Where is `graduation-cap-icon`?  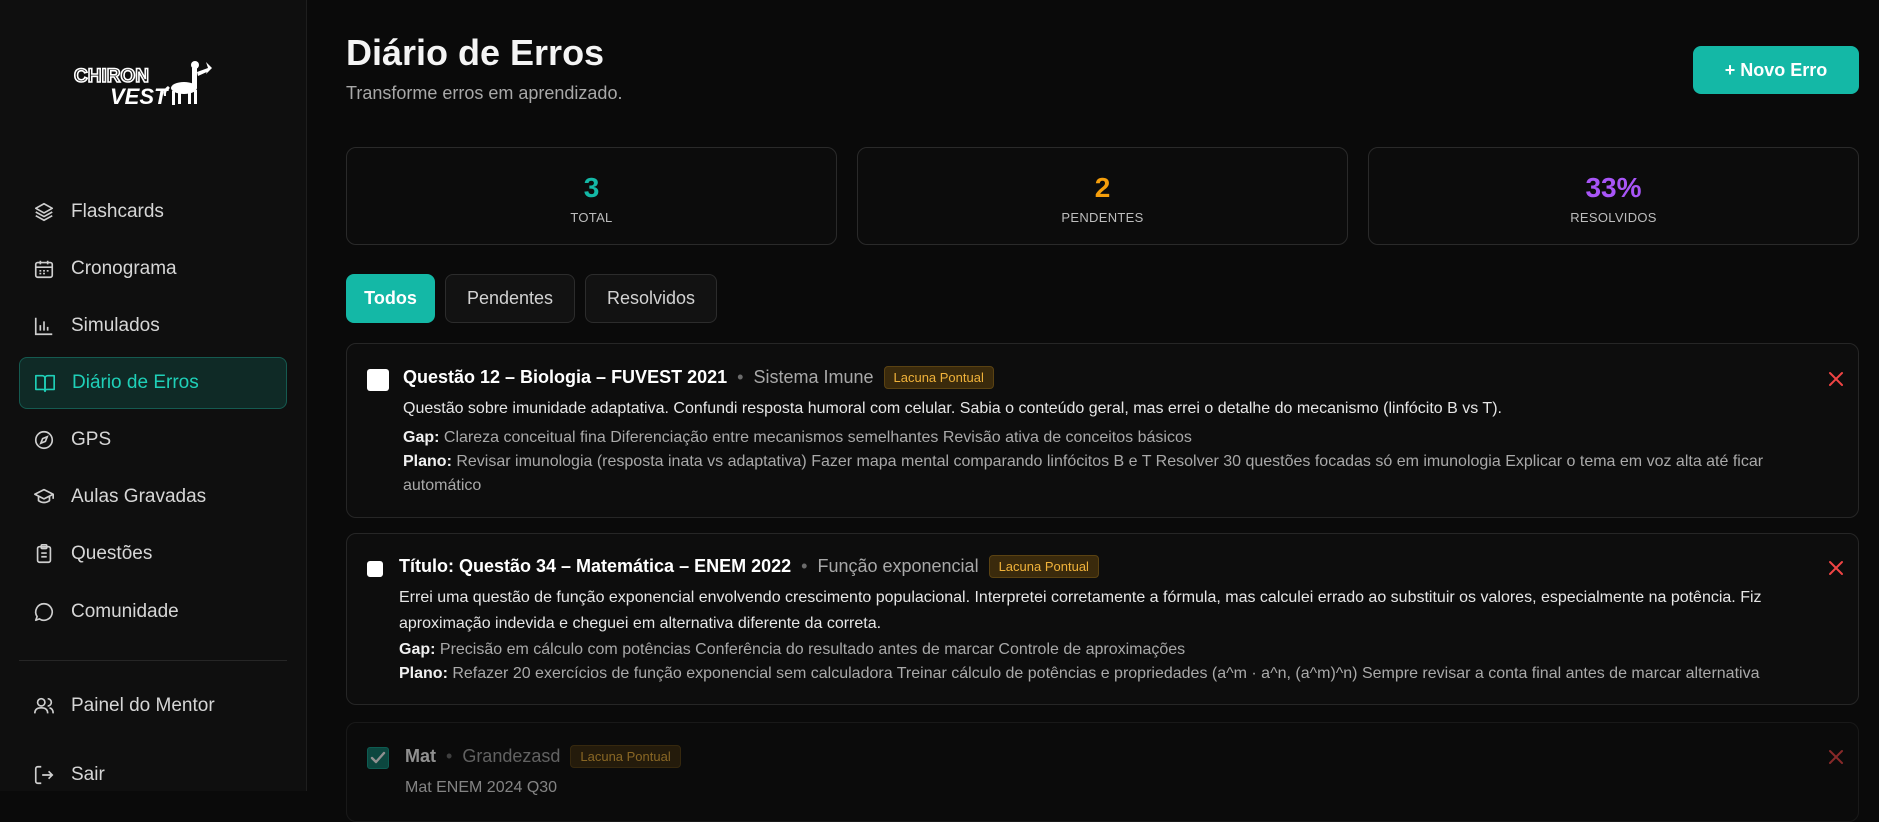 graduation-cap-icon is located at coordinates (44, 496).